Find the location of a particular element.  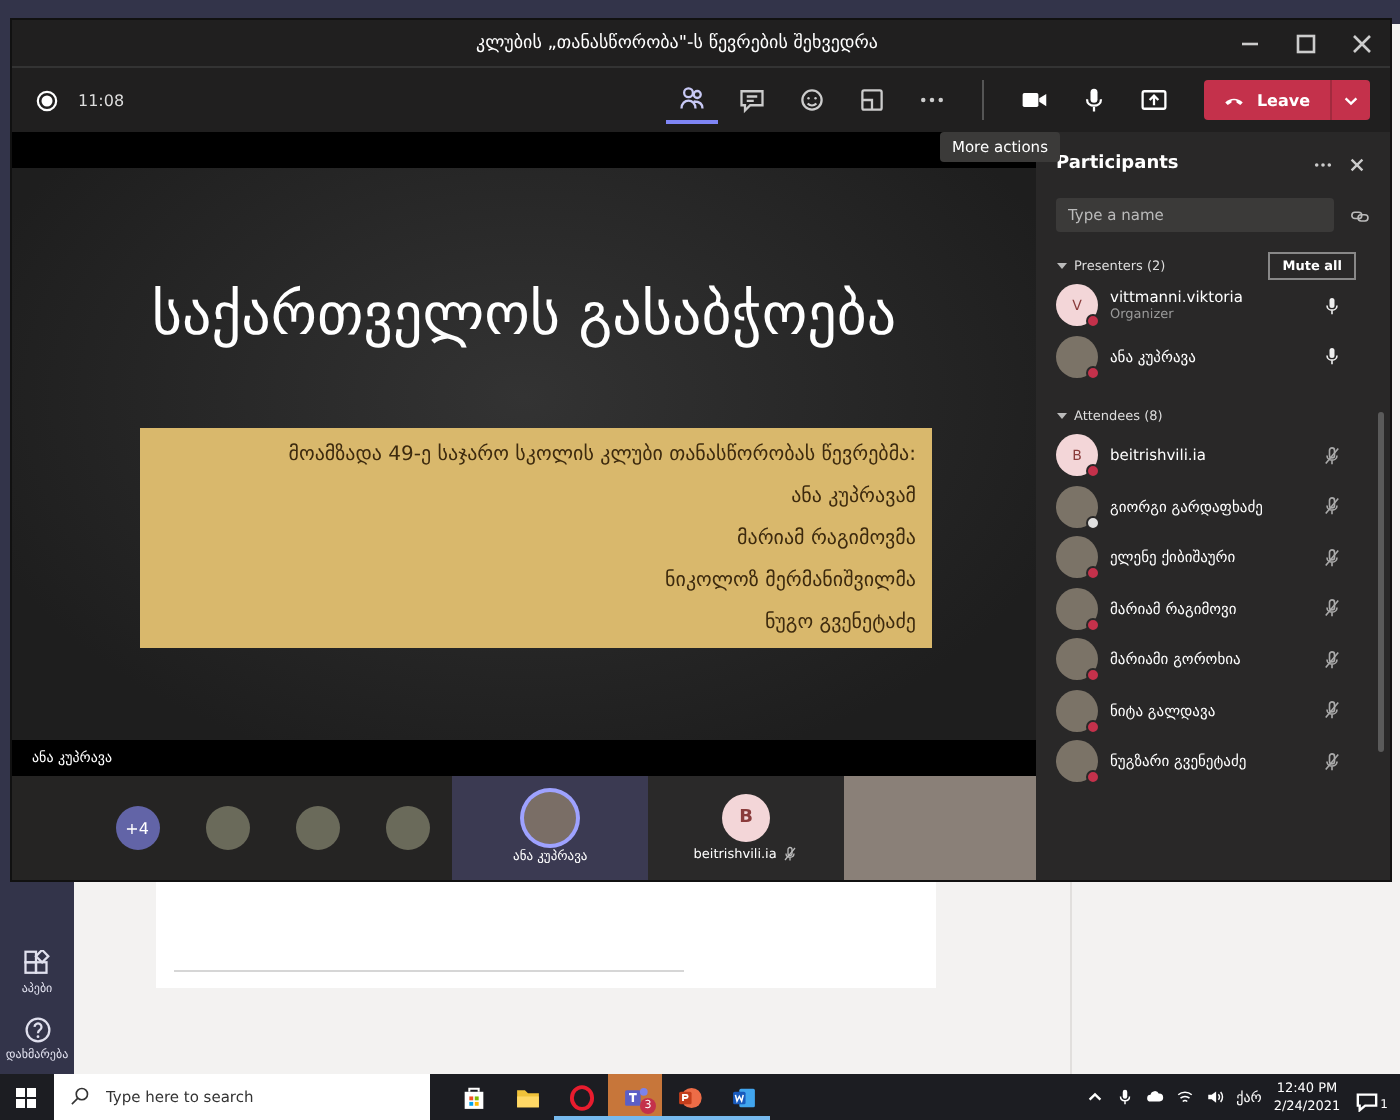

meeting-timer: 11:08 is located at coordinates (102, 100).